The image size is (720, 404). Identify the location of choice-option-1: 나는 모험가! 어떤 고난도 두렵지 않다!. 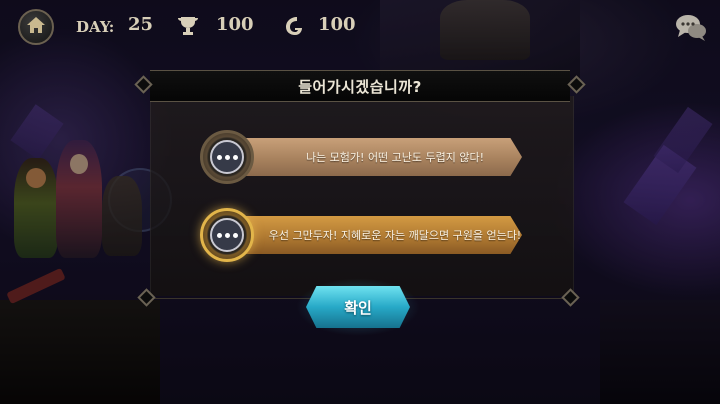
(362, 157).